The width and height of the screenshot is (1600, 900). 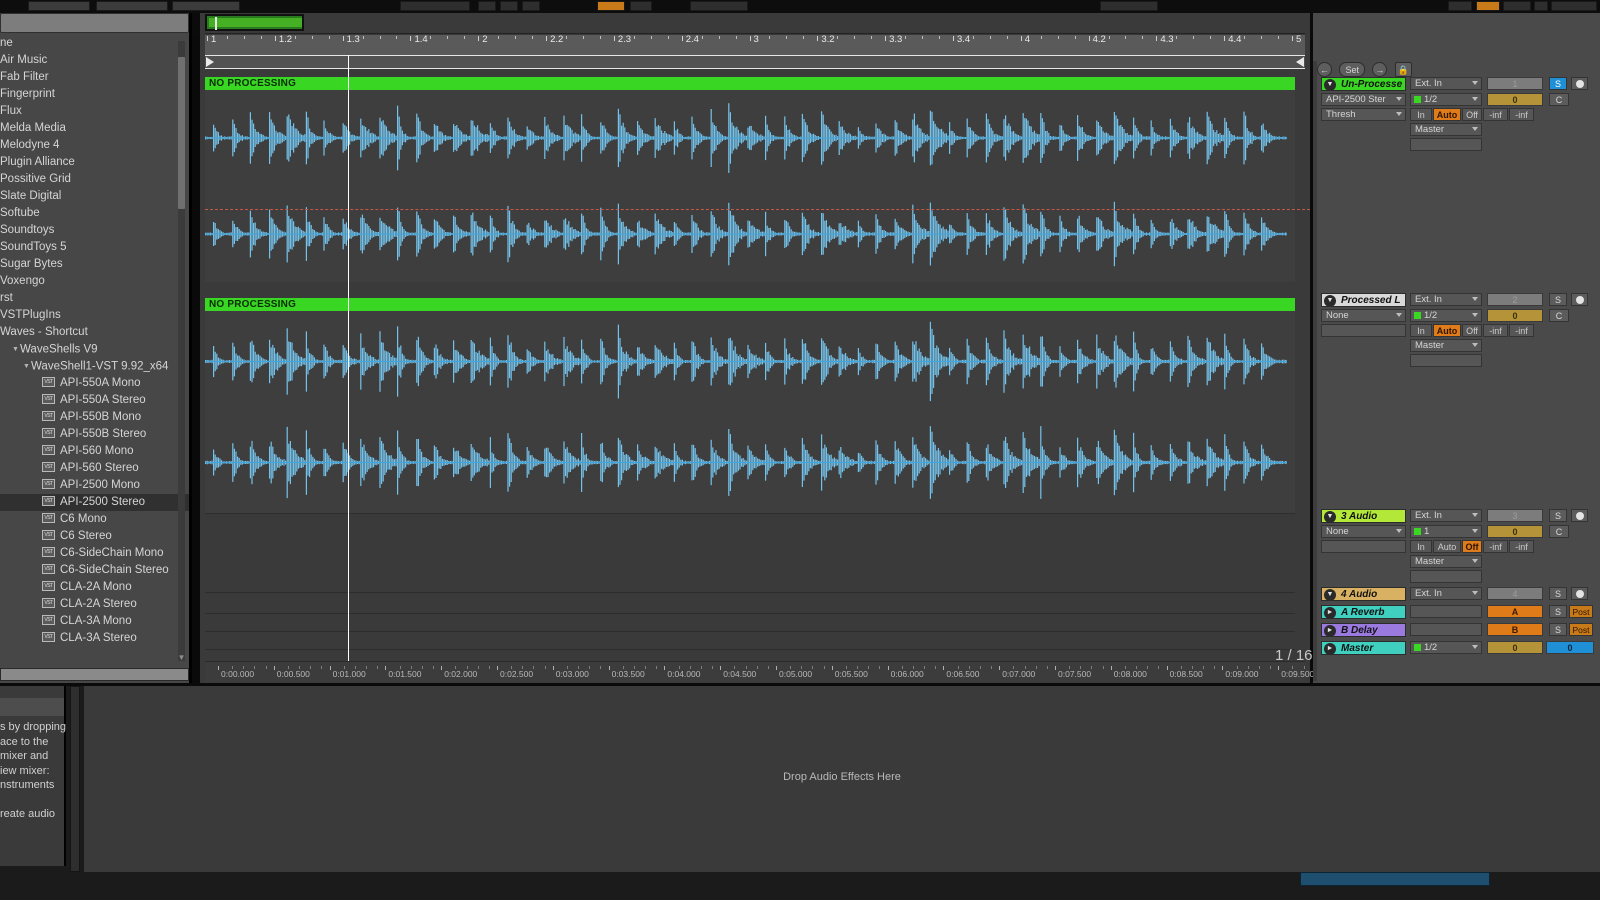 I want to click on browser-item: Fab Filter, so click(x=94, y=77).